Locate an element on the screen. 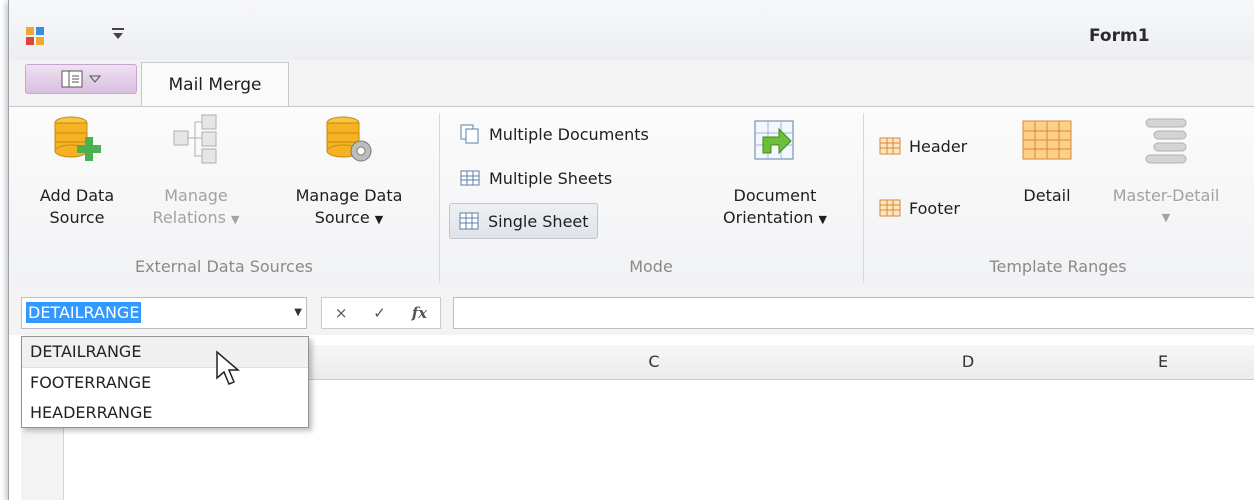 The height and width of the screenshot is (500, 1254). dropdown-option-headerrange: HEADERRANGE is located at coordinates (165, 413).